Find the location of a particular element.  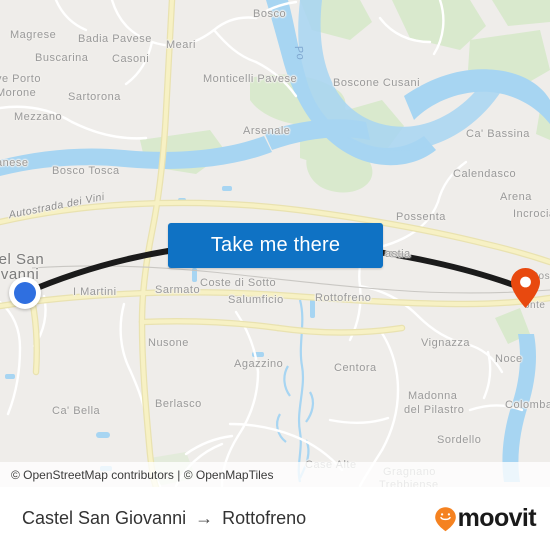

origin-marker-dot is located at coordinates (25, 293).